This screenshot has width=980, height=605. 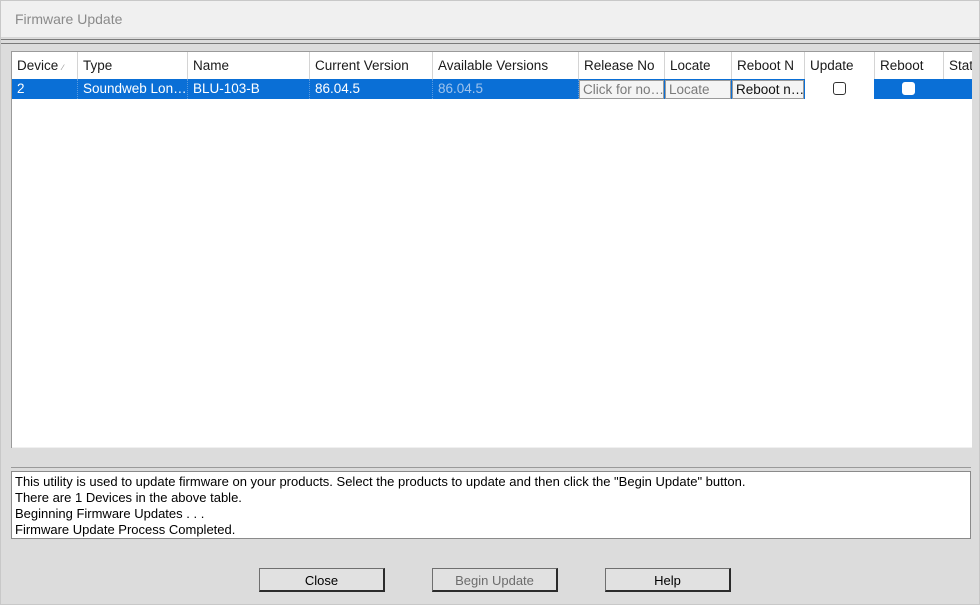 I want to click on cell-name: BLU-103-B, so click(x=249, y=89).